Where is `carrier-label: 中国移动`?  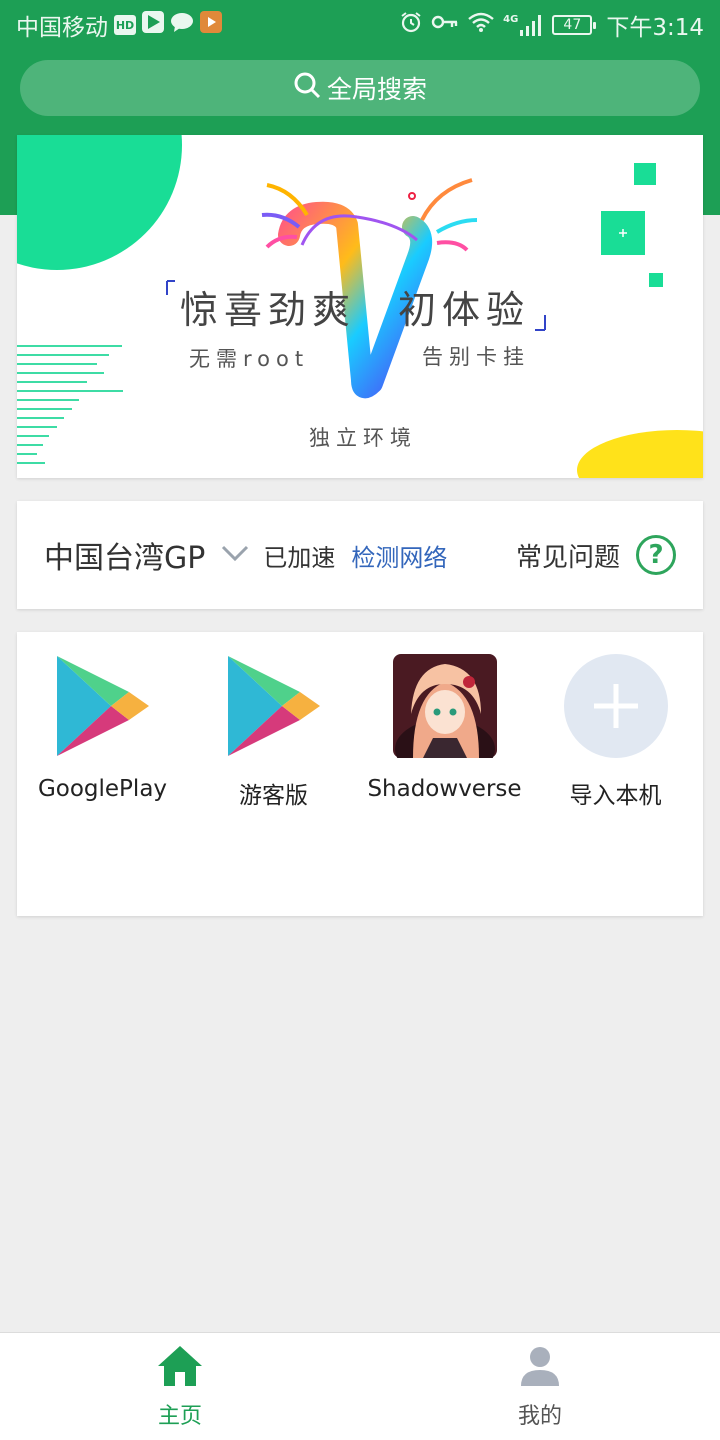 carrier-label: 中国移动 is located at coordinates (62, 28).